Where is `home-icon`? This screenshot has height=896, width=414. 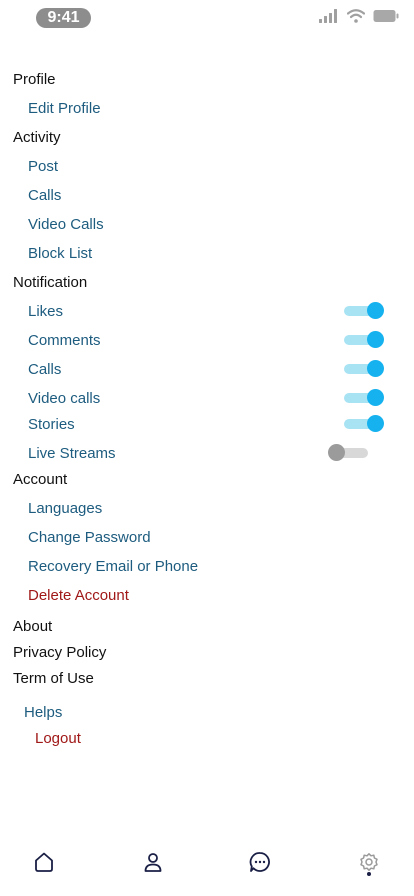 home-icon is located at coordinates (44, 864).